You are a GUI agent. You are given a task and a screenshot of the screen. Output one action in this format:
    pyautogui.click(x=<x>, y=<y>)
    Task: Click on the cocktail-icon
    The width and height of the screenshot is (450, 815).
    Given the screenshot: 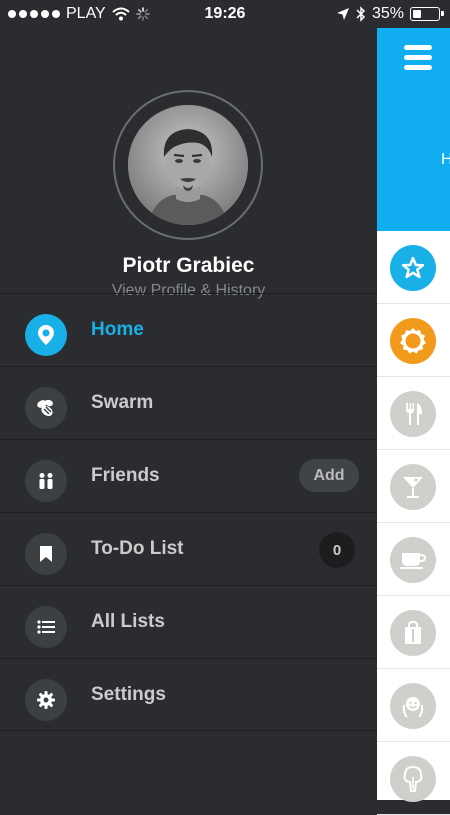 What is the action you would take?
    pyautogui.click(x=413, y=487)
    